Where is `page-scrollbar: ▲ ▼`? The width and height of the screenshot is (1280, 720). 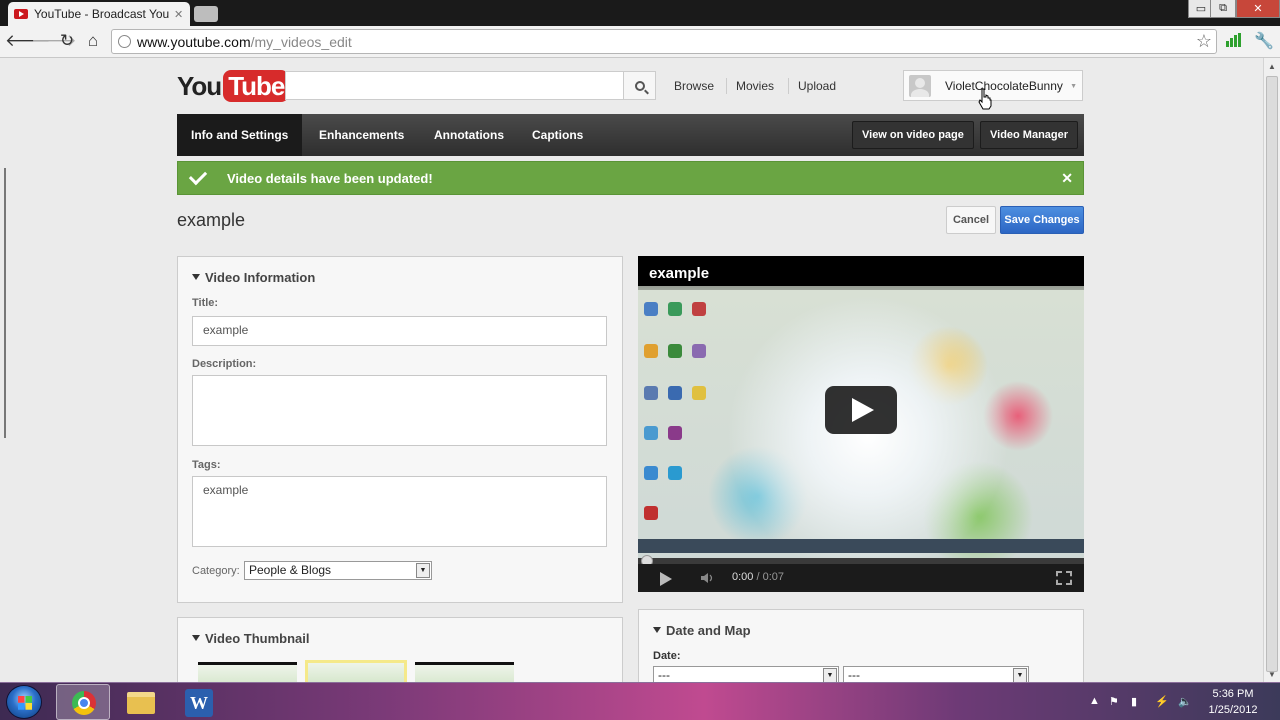 page-scrollbar: ▲ ▼ is located at coordinates (1271, 370).